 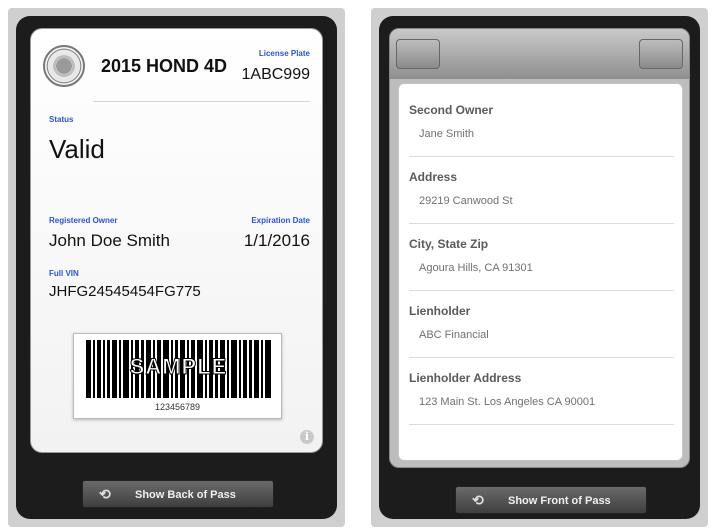 I want to click on detail-value: Jane Smith, so click(x=447, y=134).